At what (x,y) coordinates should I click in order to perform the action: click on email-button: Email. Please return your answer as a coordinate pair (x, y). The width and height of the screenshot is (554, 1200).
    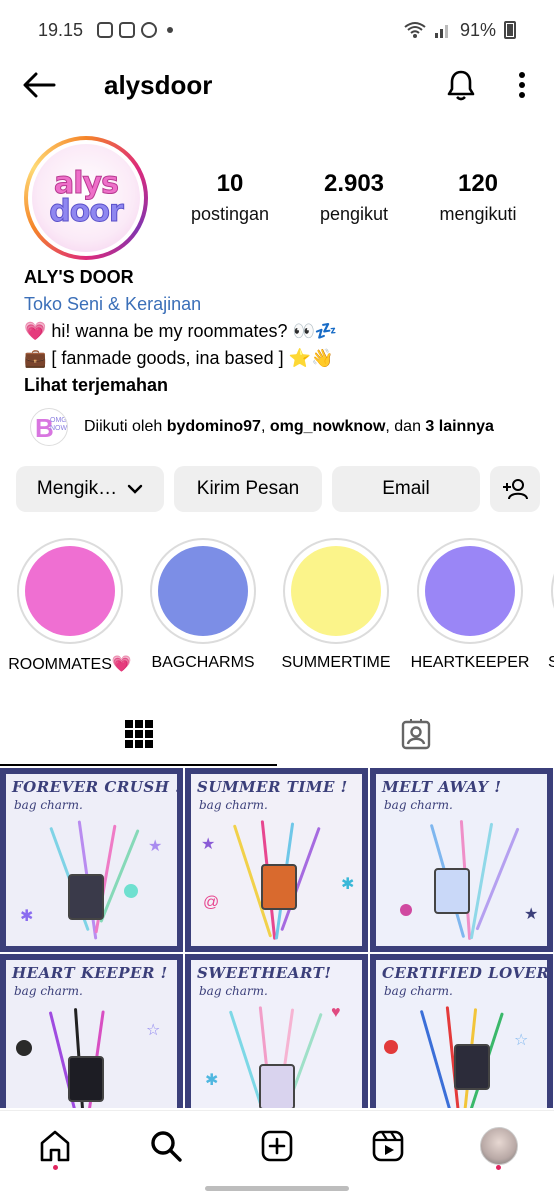
    Looking at the image, I should click on (406, 489).